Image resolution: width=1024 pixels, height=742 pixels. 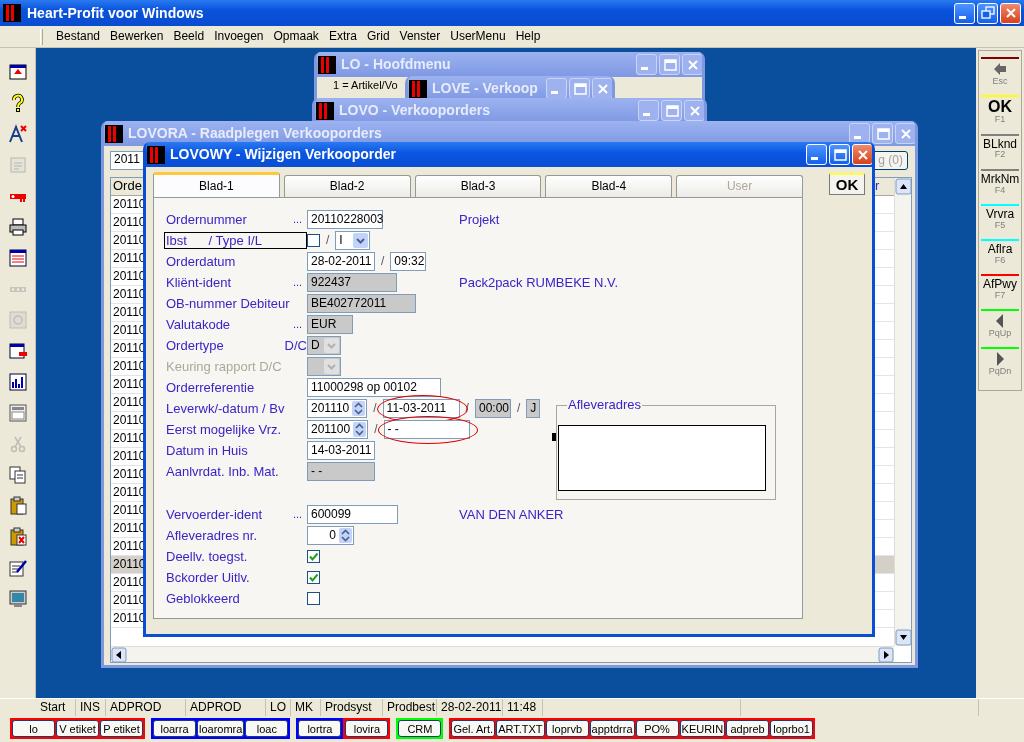 What do you see at coordinates (77, 728) in the screenshot?
I see `taskbar-button: V etiket` at bounding box center [77, 728].